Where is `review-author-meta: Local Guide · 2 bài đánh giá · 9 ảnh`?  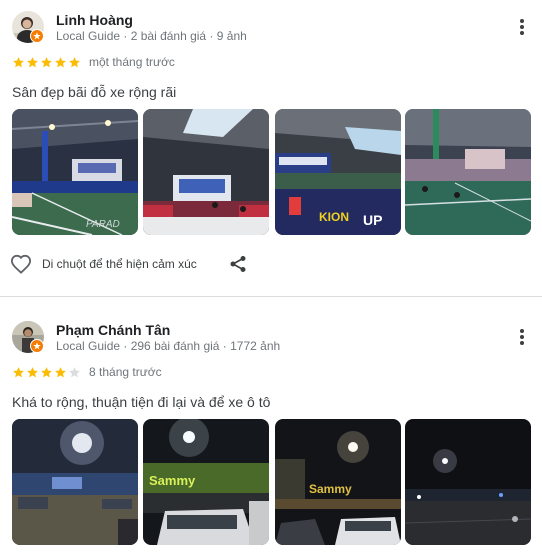
review-author-meta: Local Guide · 2 bài đánh giá · 9 ảnh is located at coordinates (151, 36).